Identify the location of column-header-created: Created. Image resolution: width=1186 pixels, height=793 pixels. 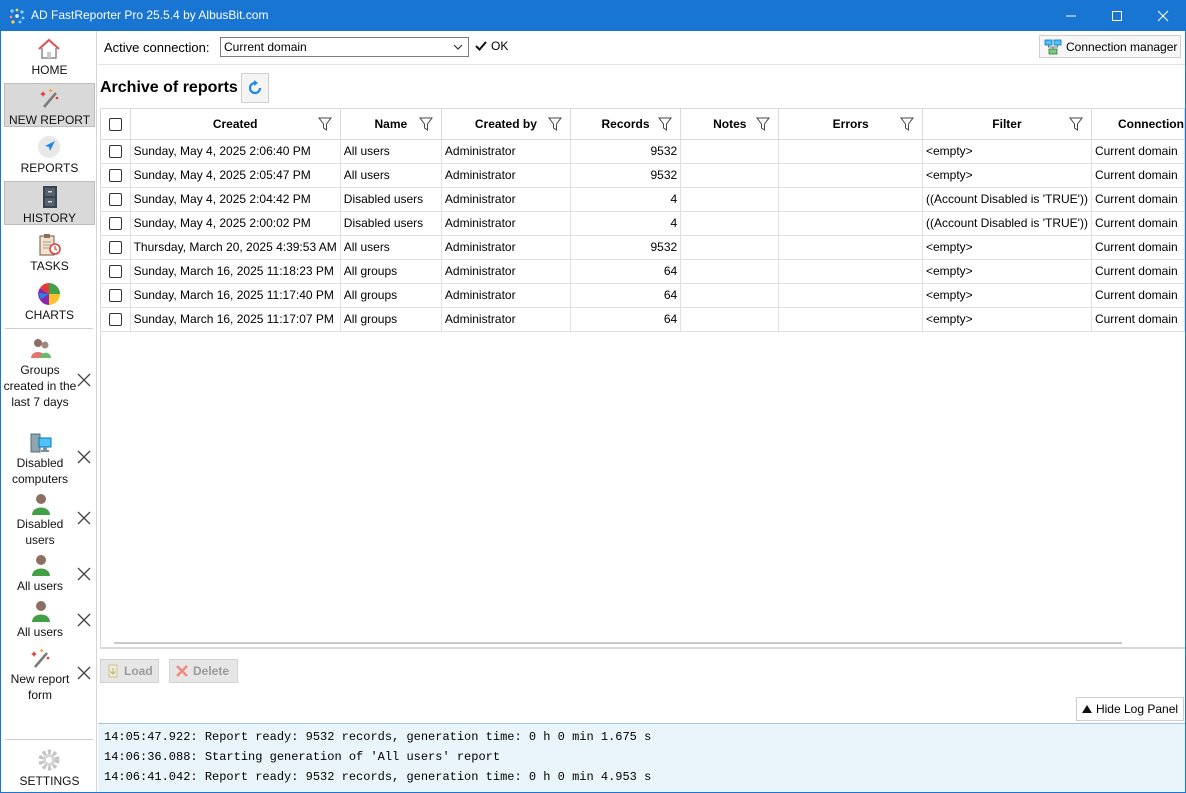
(235, 124).